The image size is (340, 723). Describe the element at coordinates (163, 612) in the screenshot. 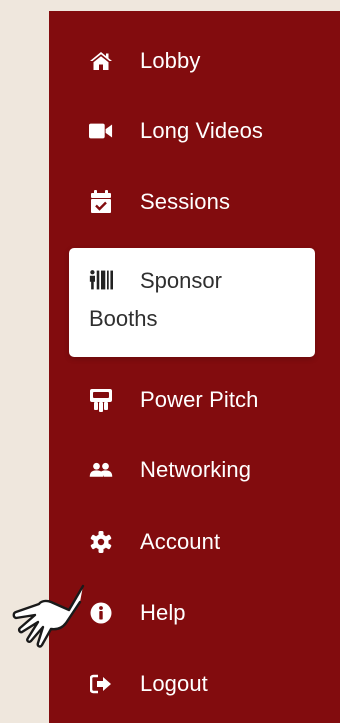

I see `sidebar-item-label: Help` at that location.